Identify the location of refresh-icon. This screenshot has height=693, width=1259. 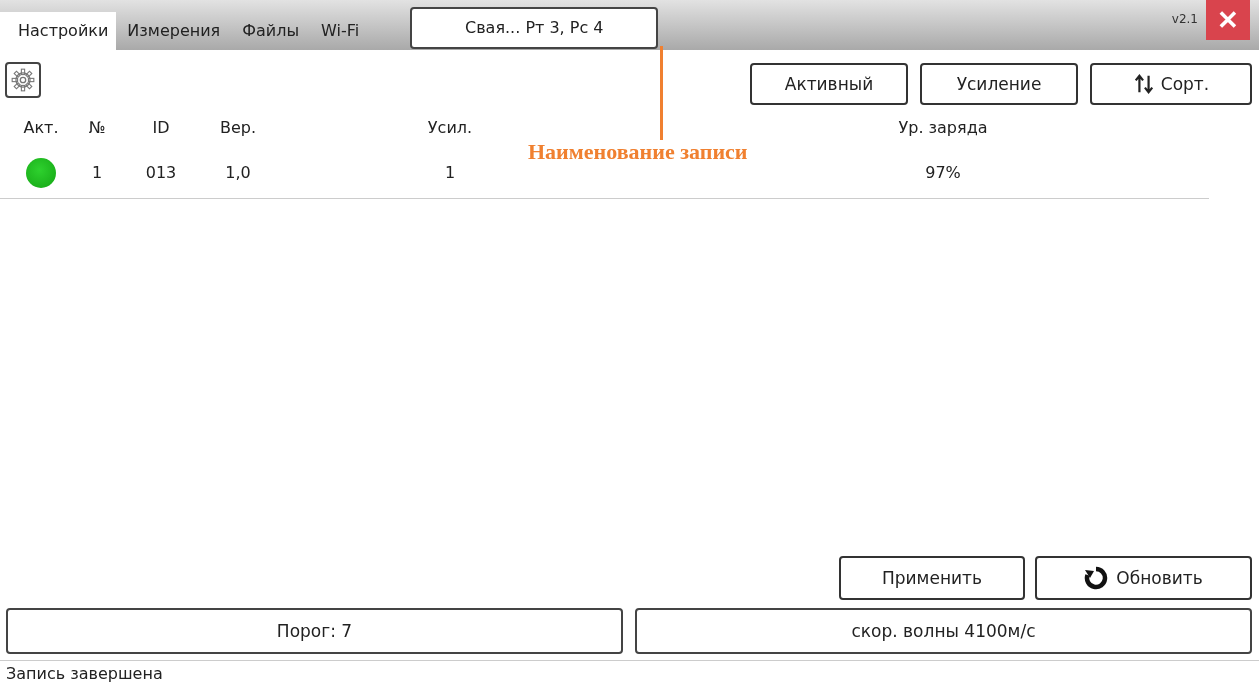
(1096, 578).